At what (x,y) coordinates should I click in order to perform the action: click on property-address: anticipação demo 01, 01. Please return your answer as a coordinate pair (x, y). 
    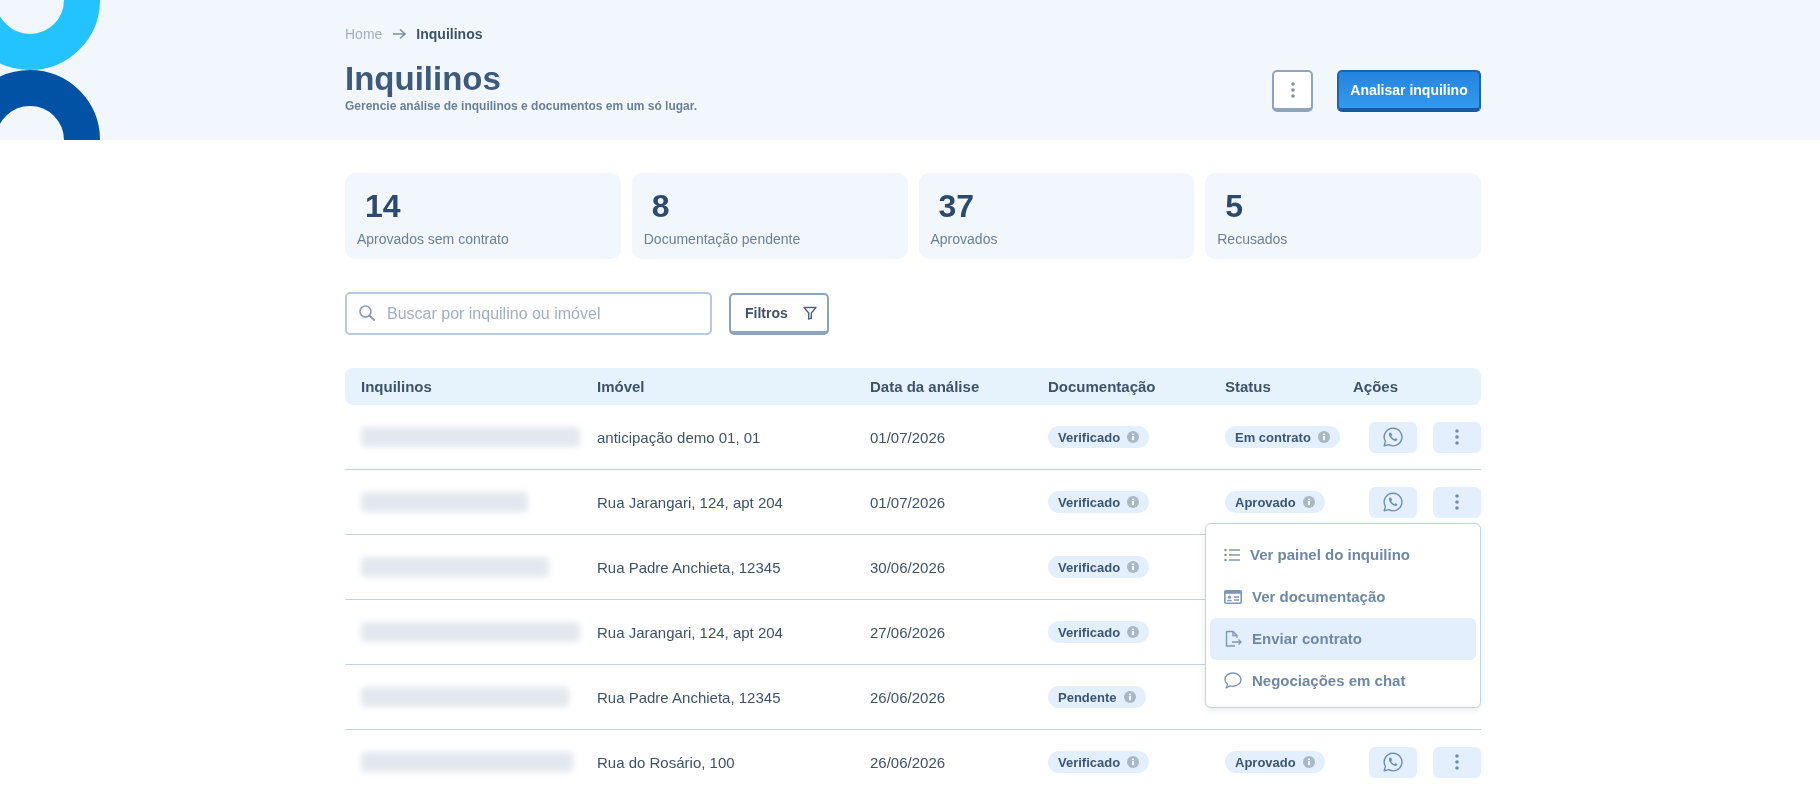
    Looking at the image, I should click on (679, 437).